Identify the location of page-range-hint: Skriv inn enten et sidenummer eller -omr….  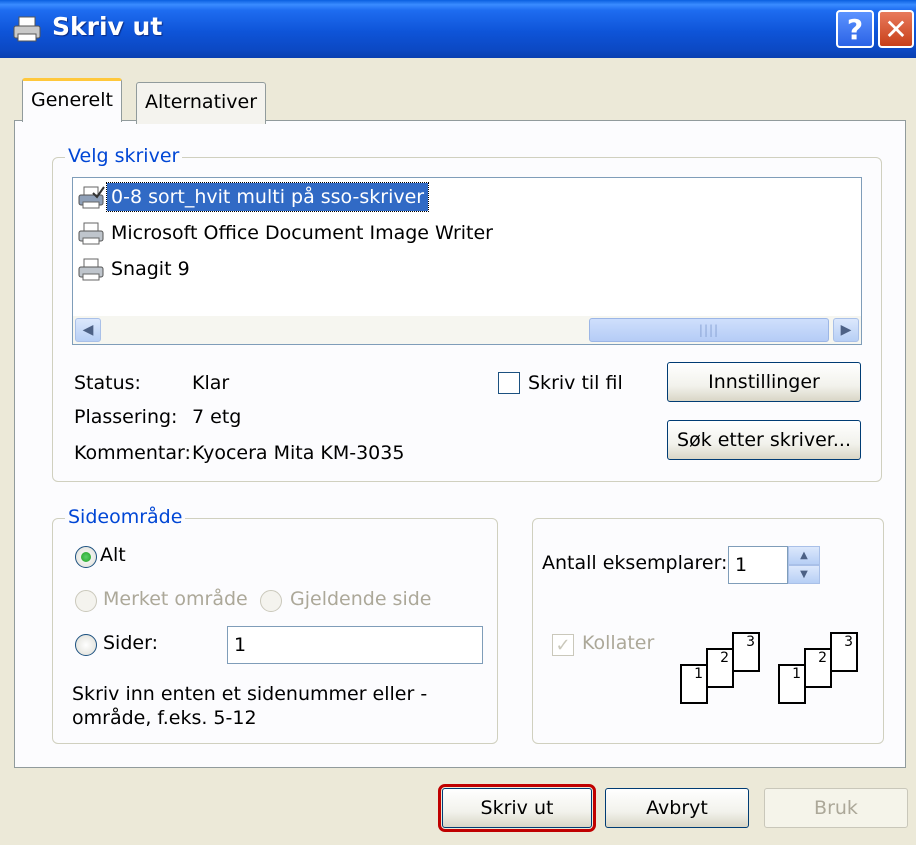
(250, 706).